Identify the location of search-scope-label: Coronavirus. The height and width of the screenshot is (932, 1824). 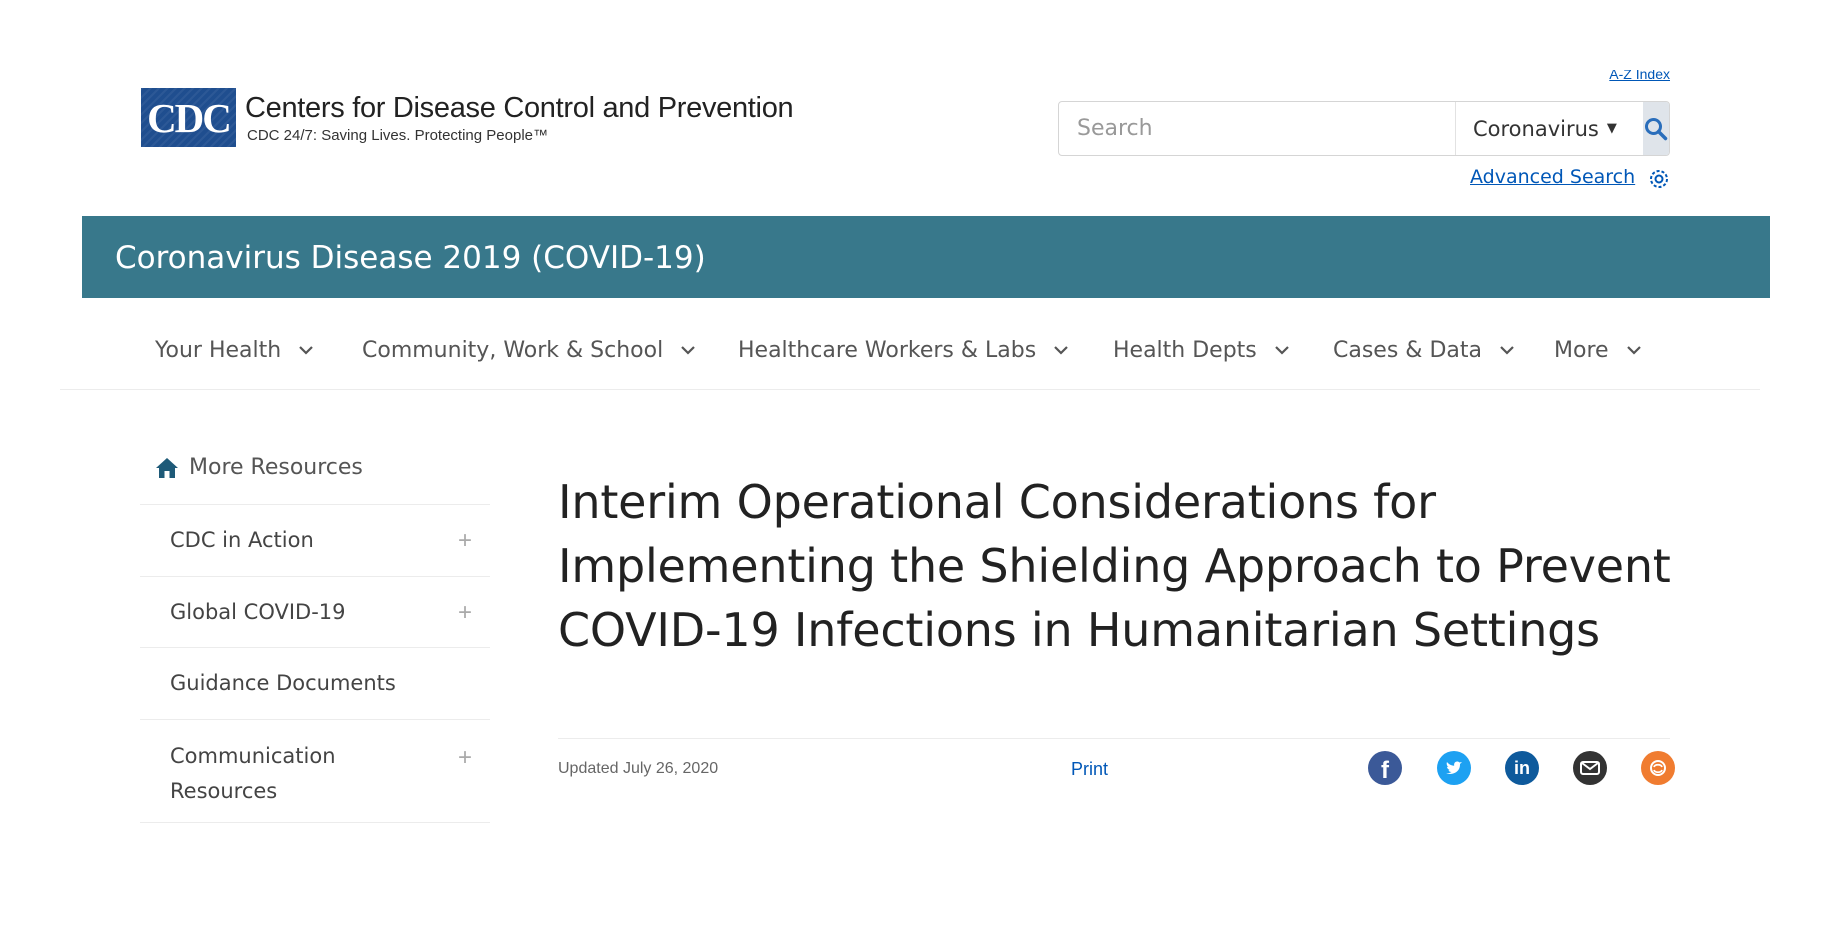
(1536, 128).